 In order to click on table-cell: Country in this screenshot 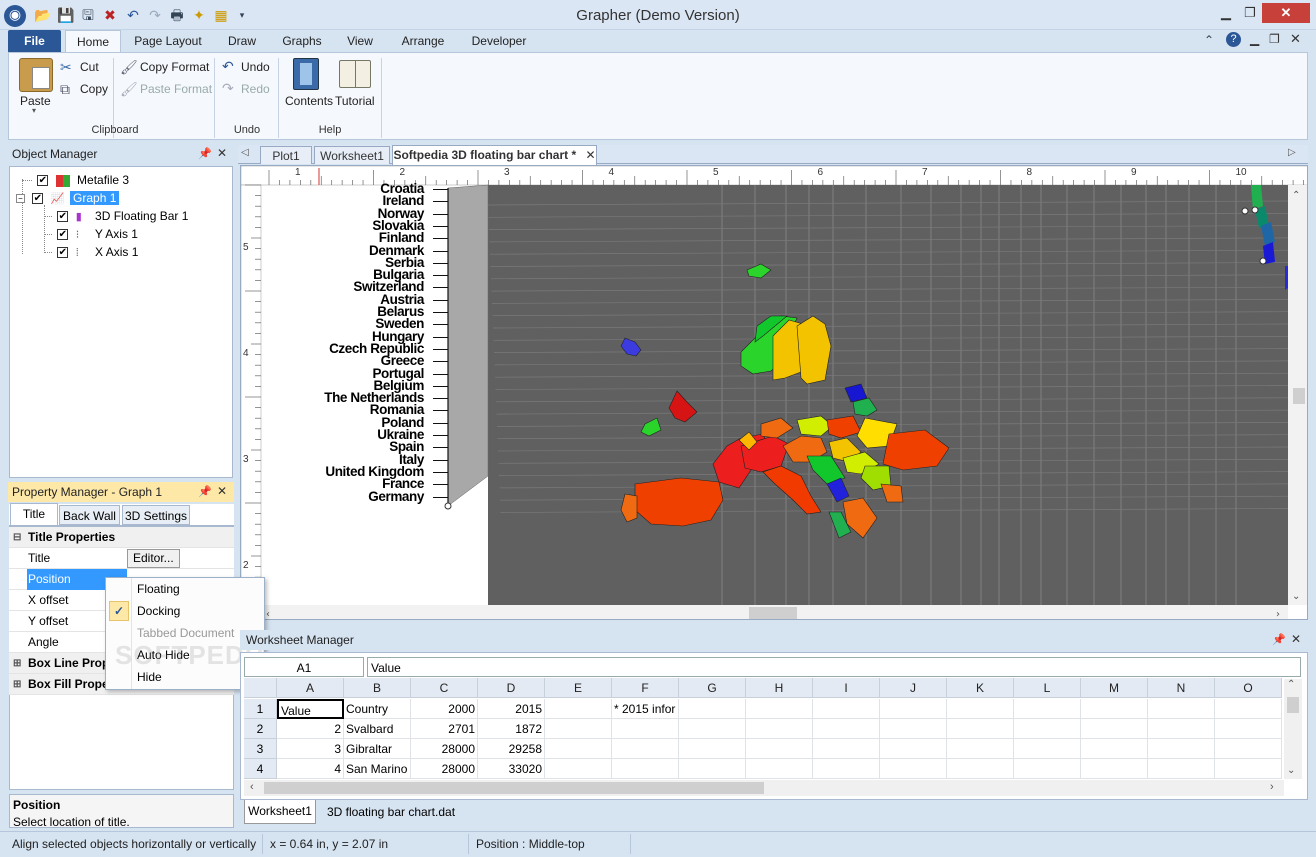, I will do `click(377, 709)`.